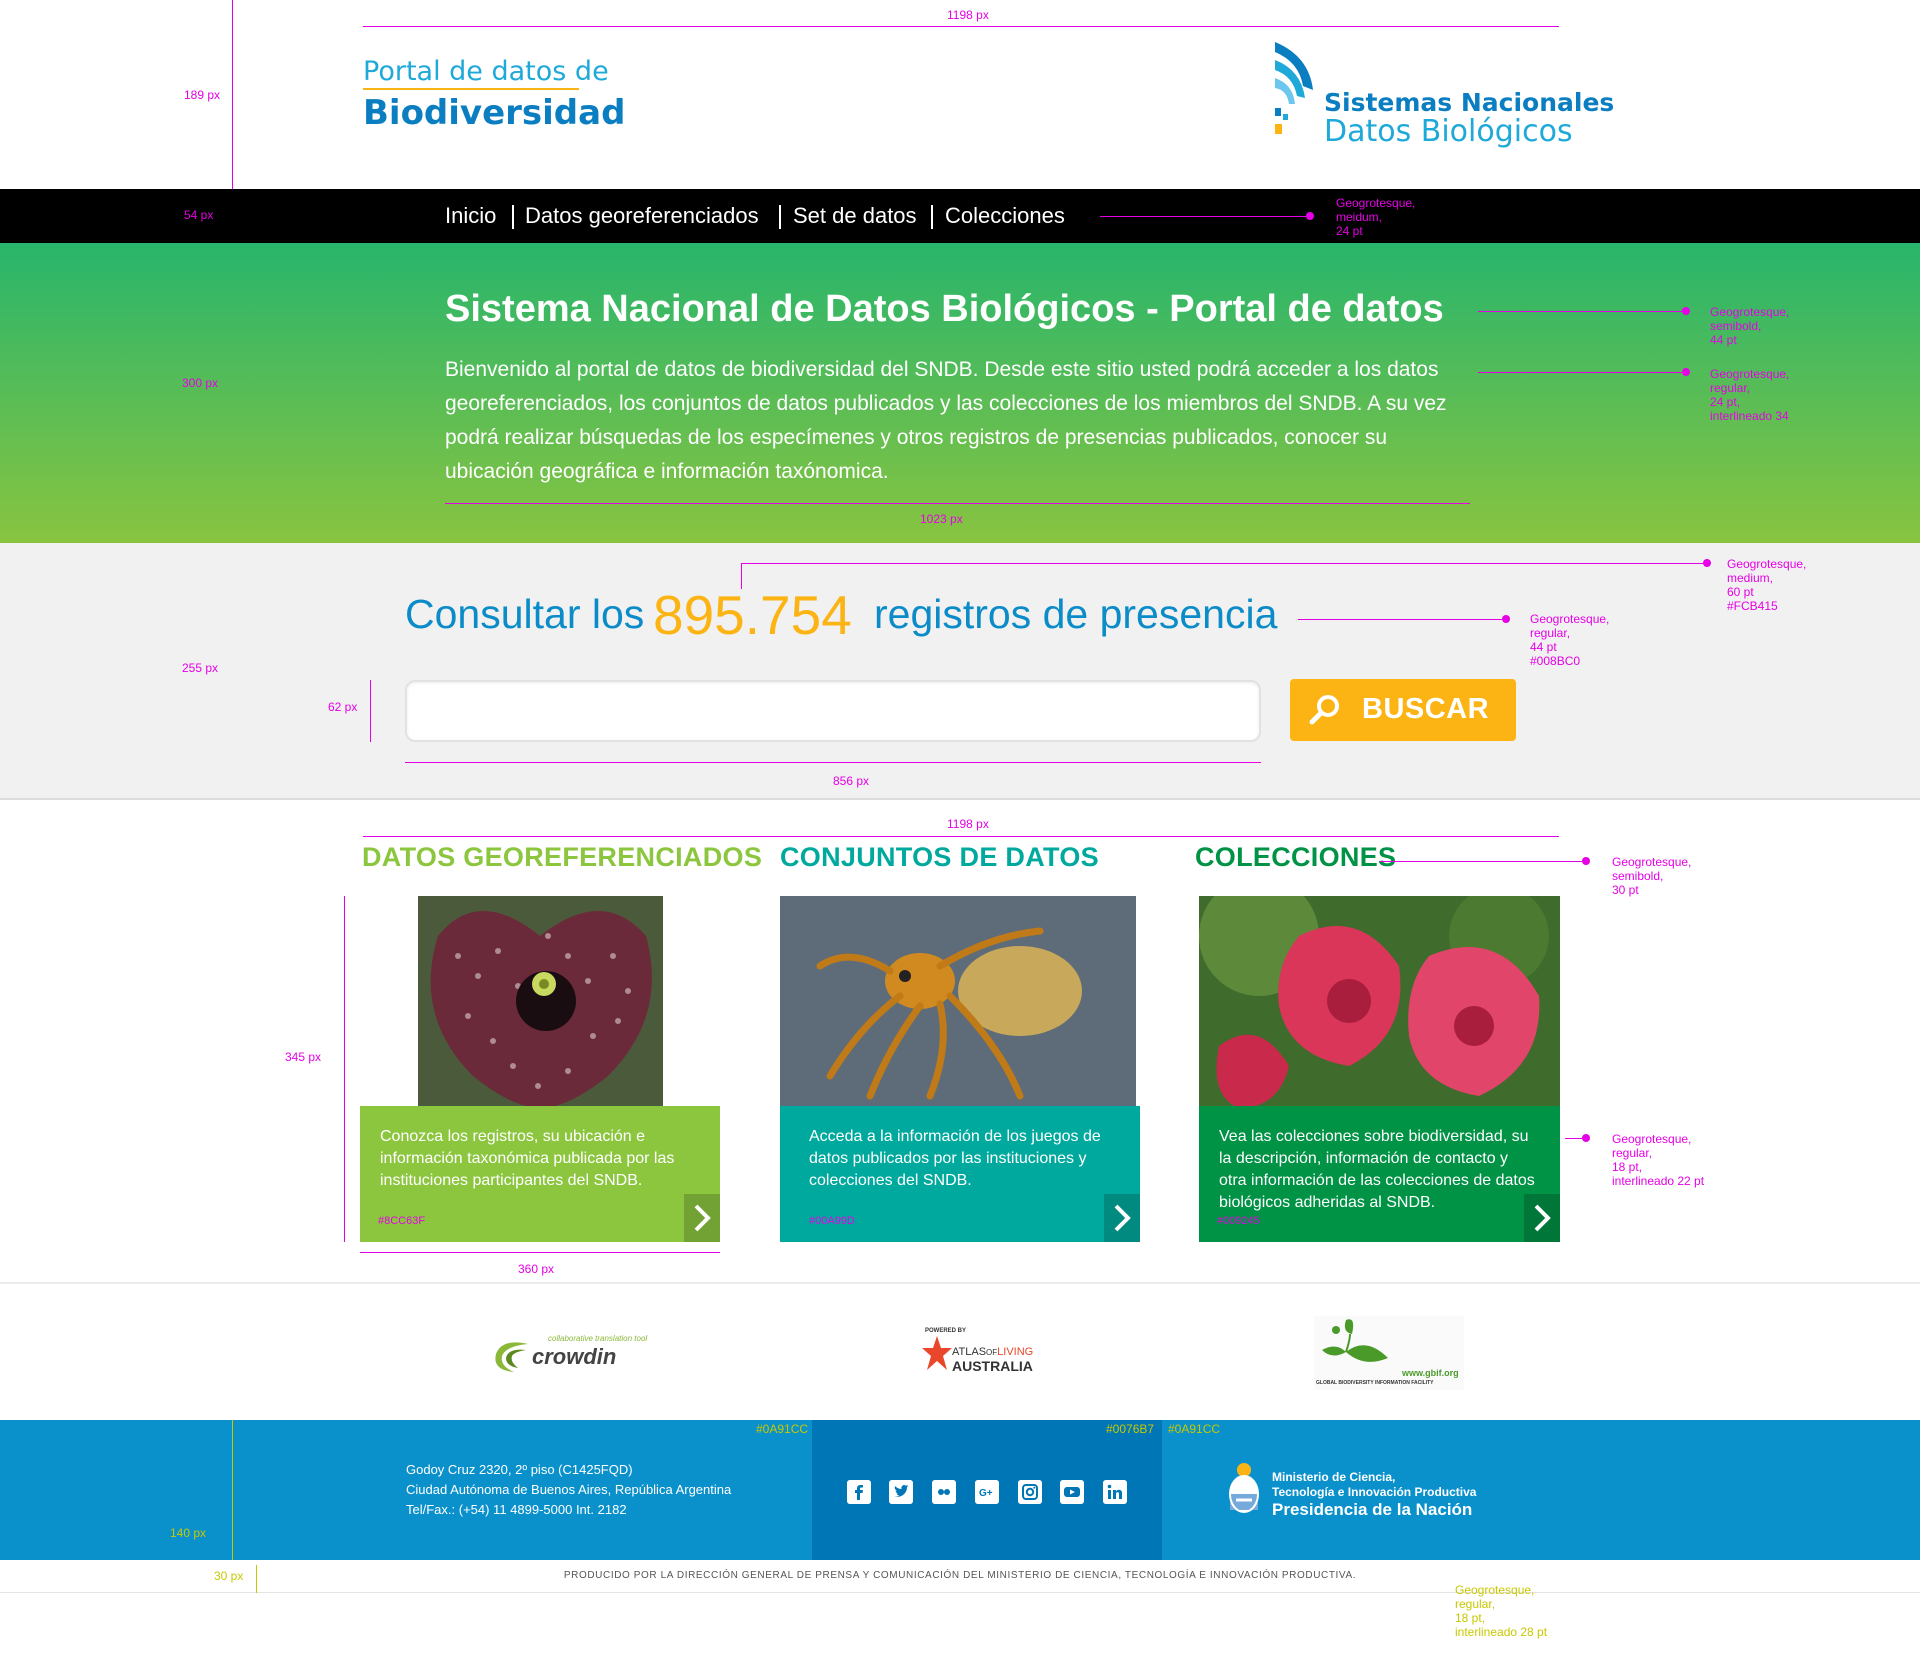 Image resolution: width=1920 pixels, height=1655 pixels. I want to click on count-annotation-hline, so click(1224, 563).